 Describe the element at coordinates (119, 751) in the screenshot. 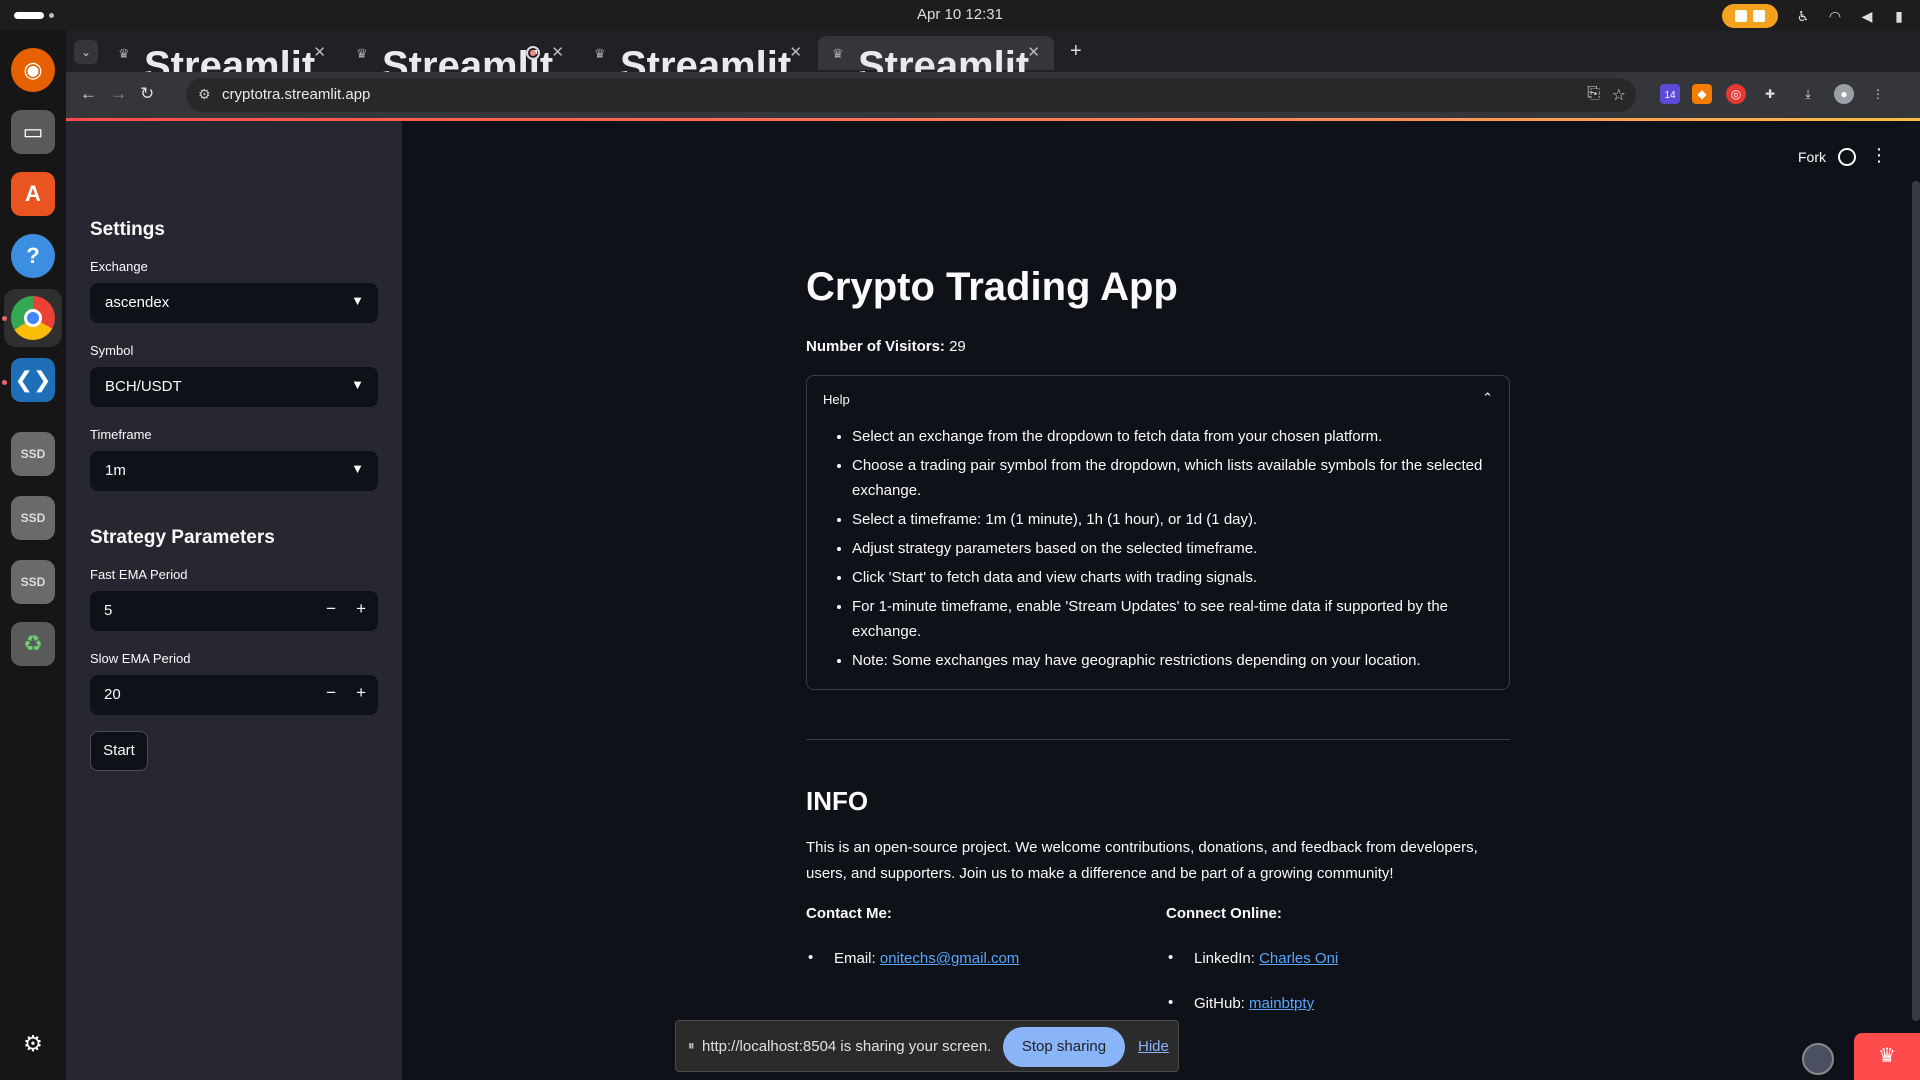

I see `start-button: Start` at that location.